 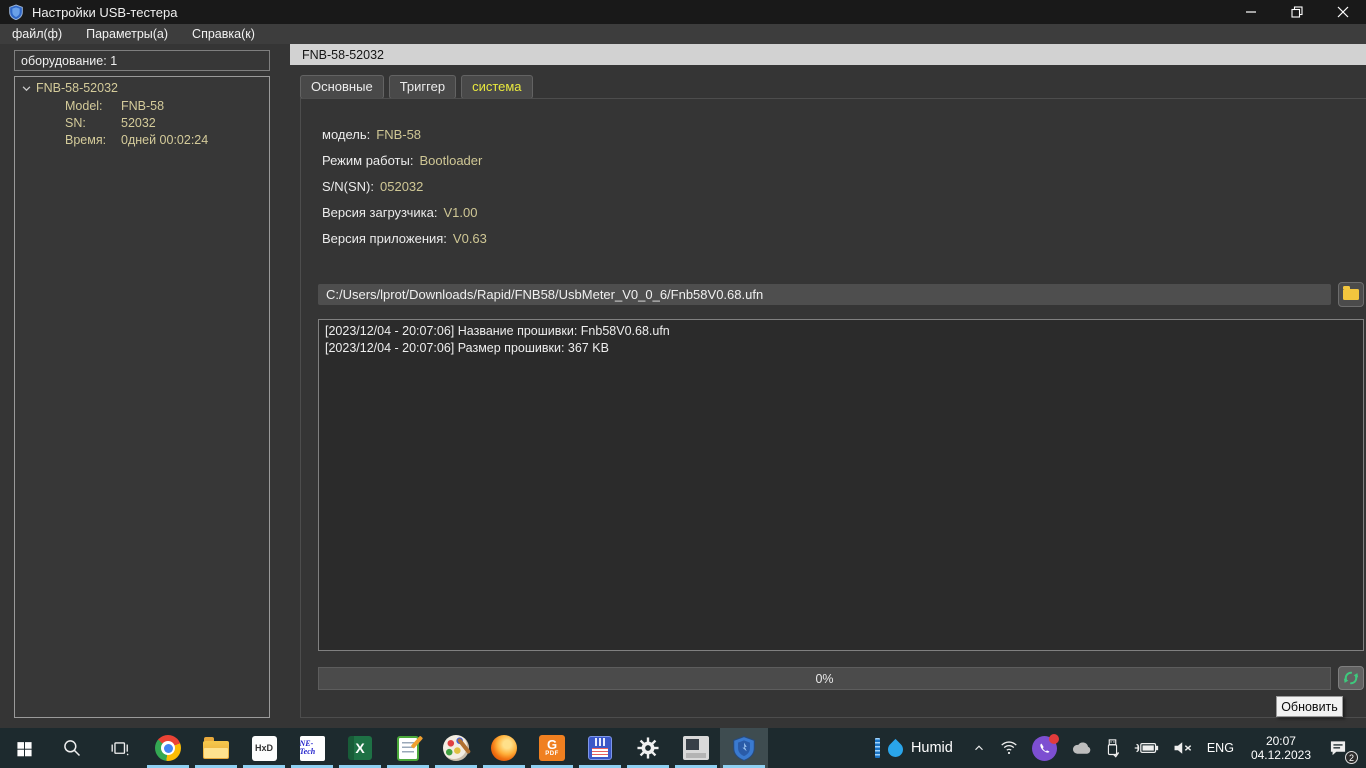 I want to click on taskbar-emulator, so click(x=696, y=748).